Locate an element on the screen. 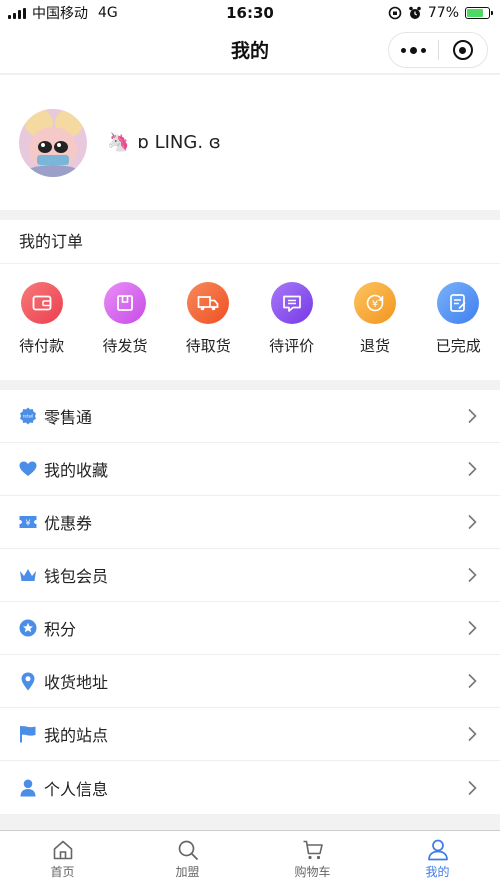  tab-label: 首页 is located at coordinates (62, 872).